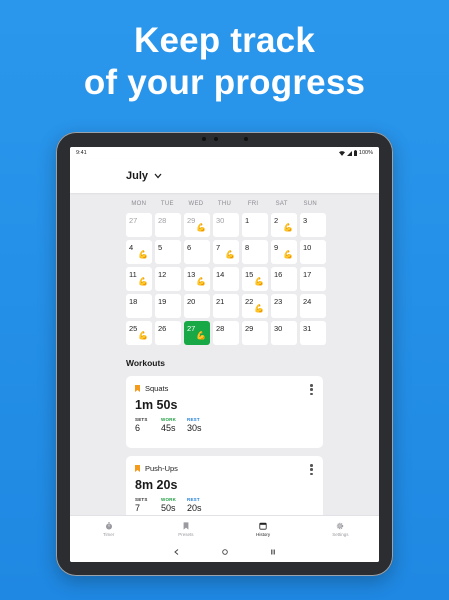 Image resolution: width=449 pixels, height=600 pixels. I want to click on home-icon, so click(225, 552).